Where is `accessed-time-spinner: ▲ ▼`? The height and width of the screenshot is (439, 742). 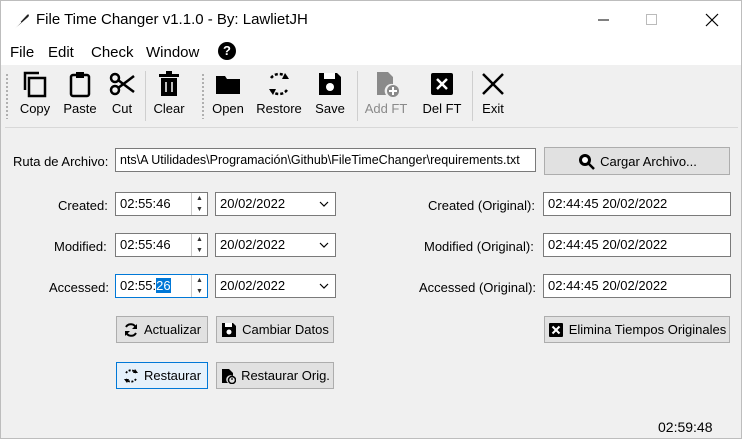
accessed-time-spinner: ▲ ▼ is located at coordinates (199, 286).